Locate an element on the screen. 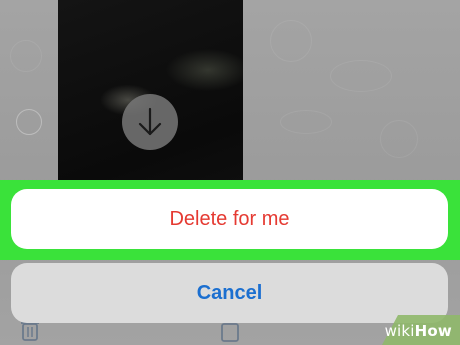 The height and width of the screenshot is (345, 460). watermark-label: wikiHow is located at coordinates (418, 331).